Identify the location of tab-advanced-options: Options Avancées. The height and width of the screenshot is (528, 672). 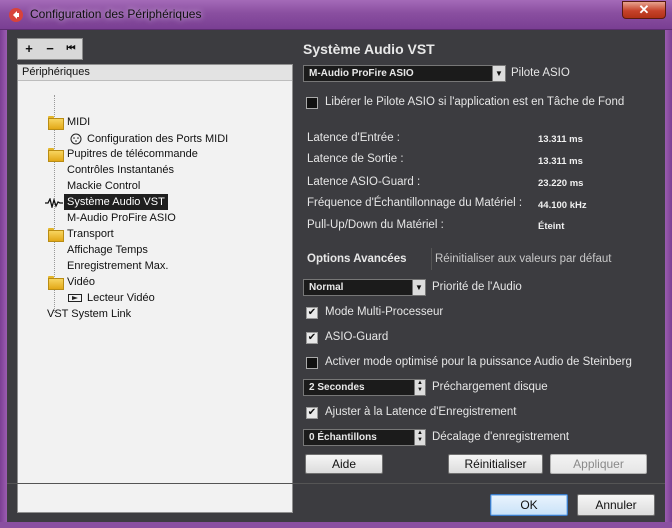
(357, 259).